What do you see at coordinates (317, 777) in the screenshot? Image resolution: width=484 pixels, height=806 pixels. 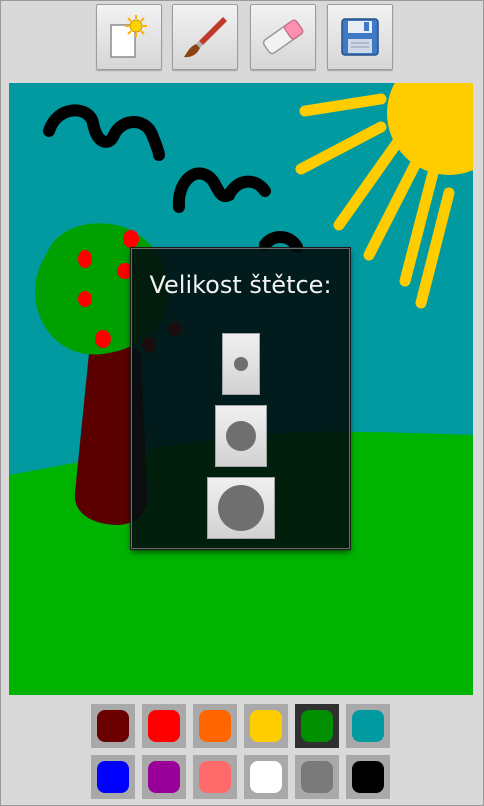 I see `color-swatch-gray` at bounding box center [317, 777].